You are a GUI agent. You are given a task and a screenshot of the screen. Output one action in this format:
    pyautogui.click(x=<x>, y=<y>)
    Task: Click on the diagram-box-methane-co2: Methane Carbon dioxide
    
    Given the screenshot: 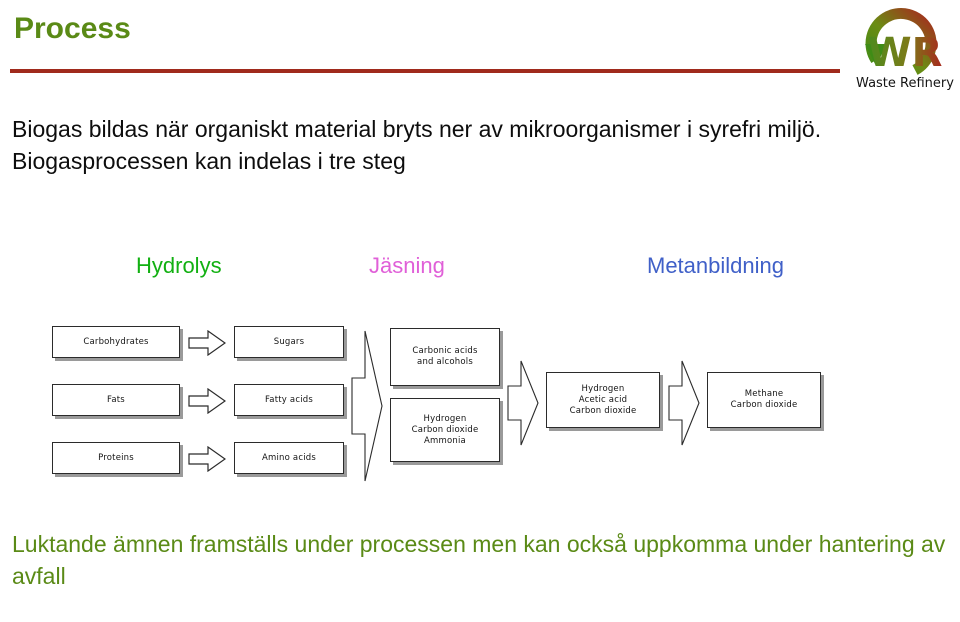 What is the action you would take?
    pyautogui.click(x=764, y=400)
    